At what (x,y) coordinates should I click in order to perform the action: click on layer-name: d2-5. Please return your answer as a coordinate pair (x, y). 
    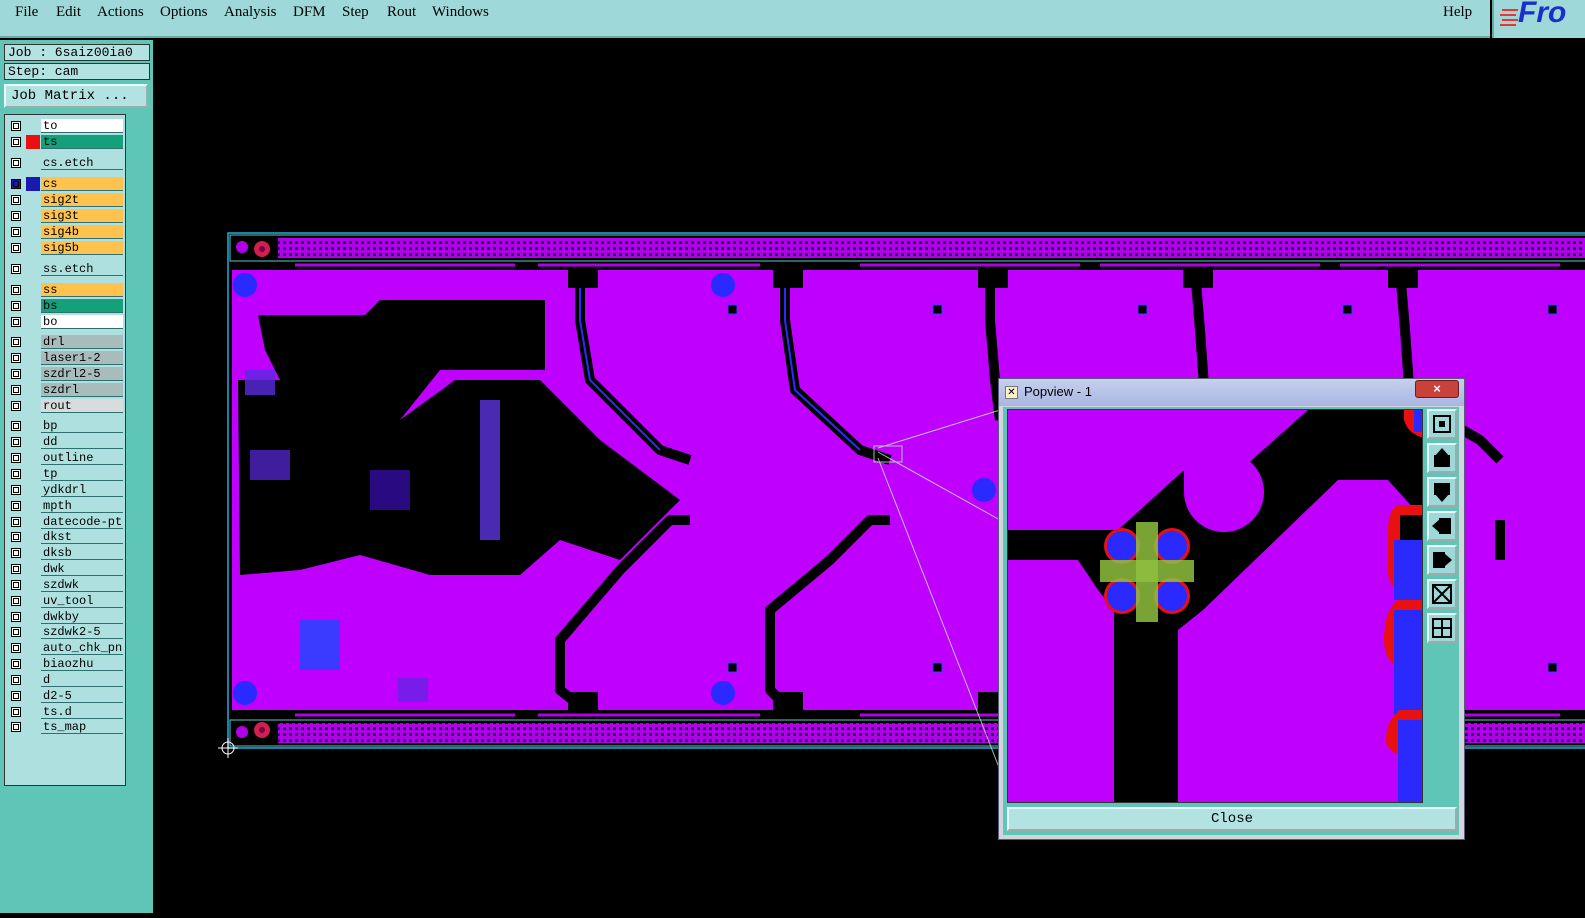
    Looking at the image, I should click on (82, 696).